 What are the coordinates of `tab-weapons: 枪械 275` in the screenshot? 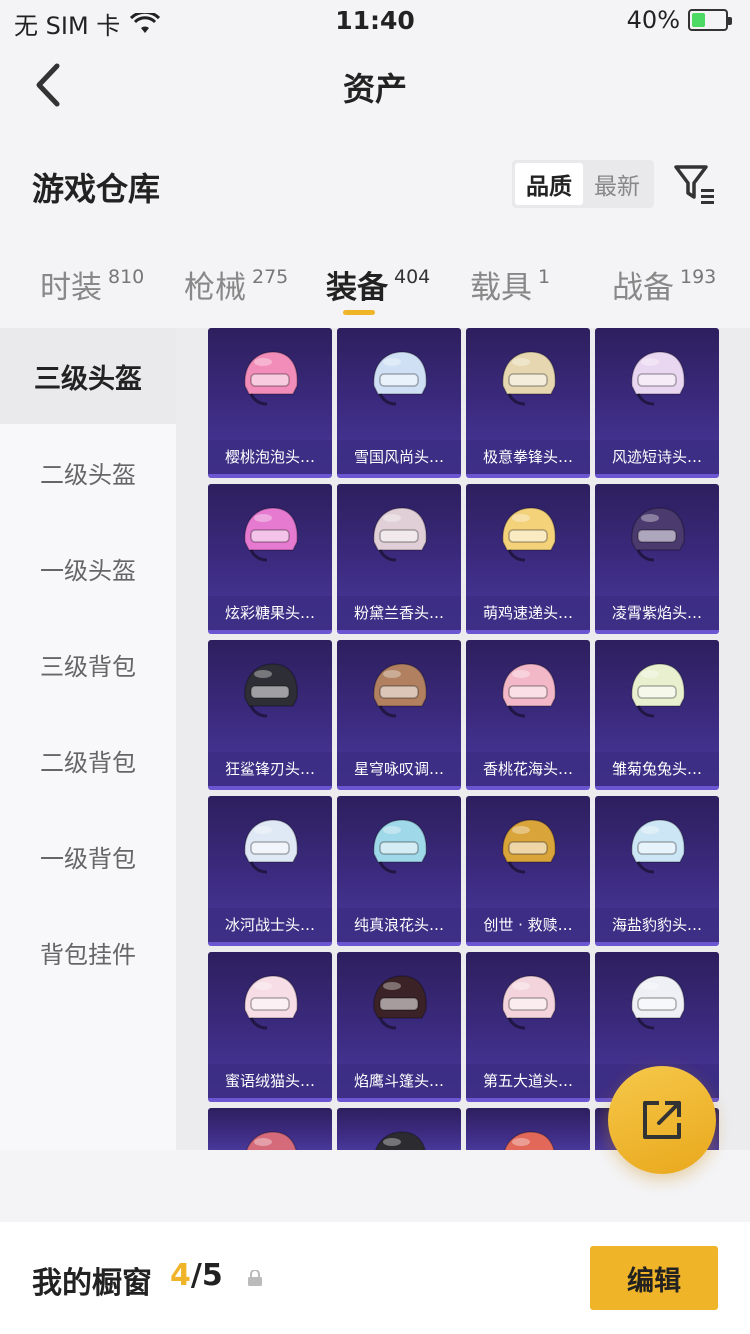 It's located at (236, 284).